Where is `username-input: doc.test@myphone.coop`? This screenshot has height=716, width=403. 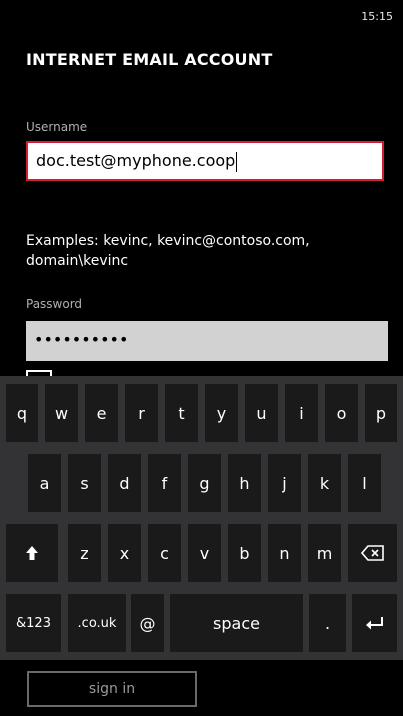
username-input: doc.test@myphone.coop is located at coordinates (205, 161).